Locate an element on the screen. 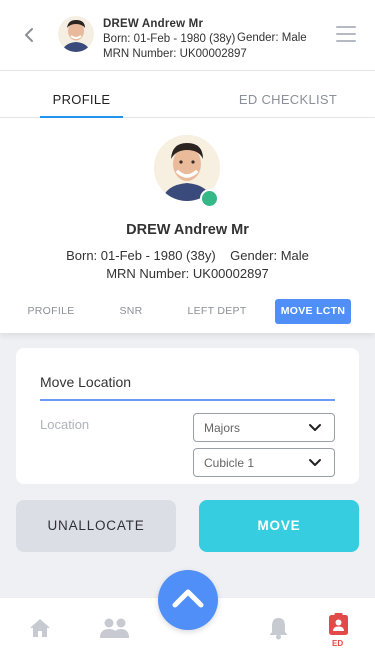 The height and width of the screenshot is (667, 375). header-patient-name: DREW Andrew Mr is located at coordinates (153, 24).